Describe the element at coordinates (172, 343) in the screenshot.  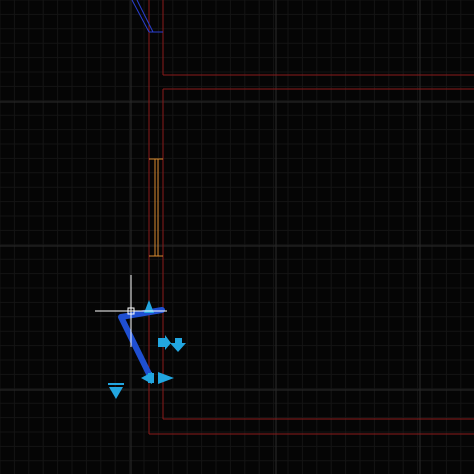
I see `double-arrow-grip-icon` at that location.